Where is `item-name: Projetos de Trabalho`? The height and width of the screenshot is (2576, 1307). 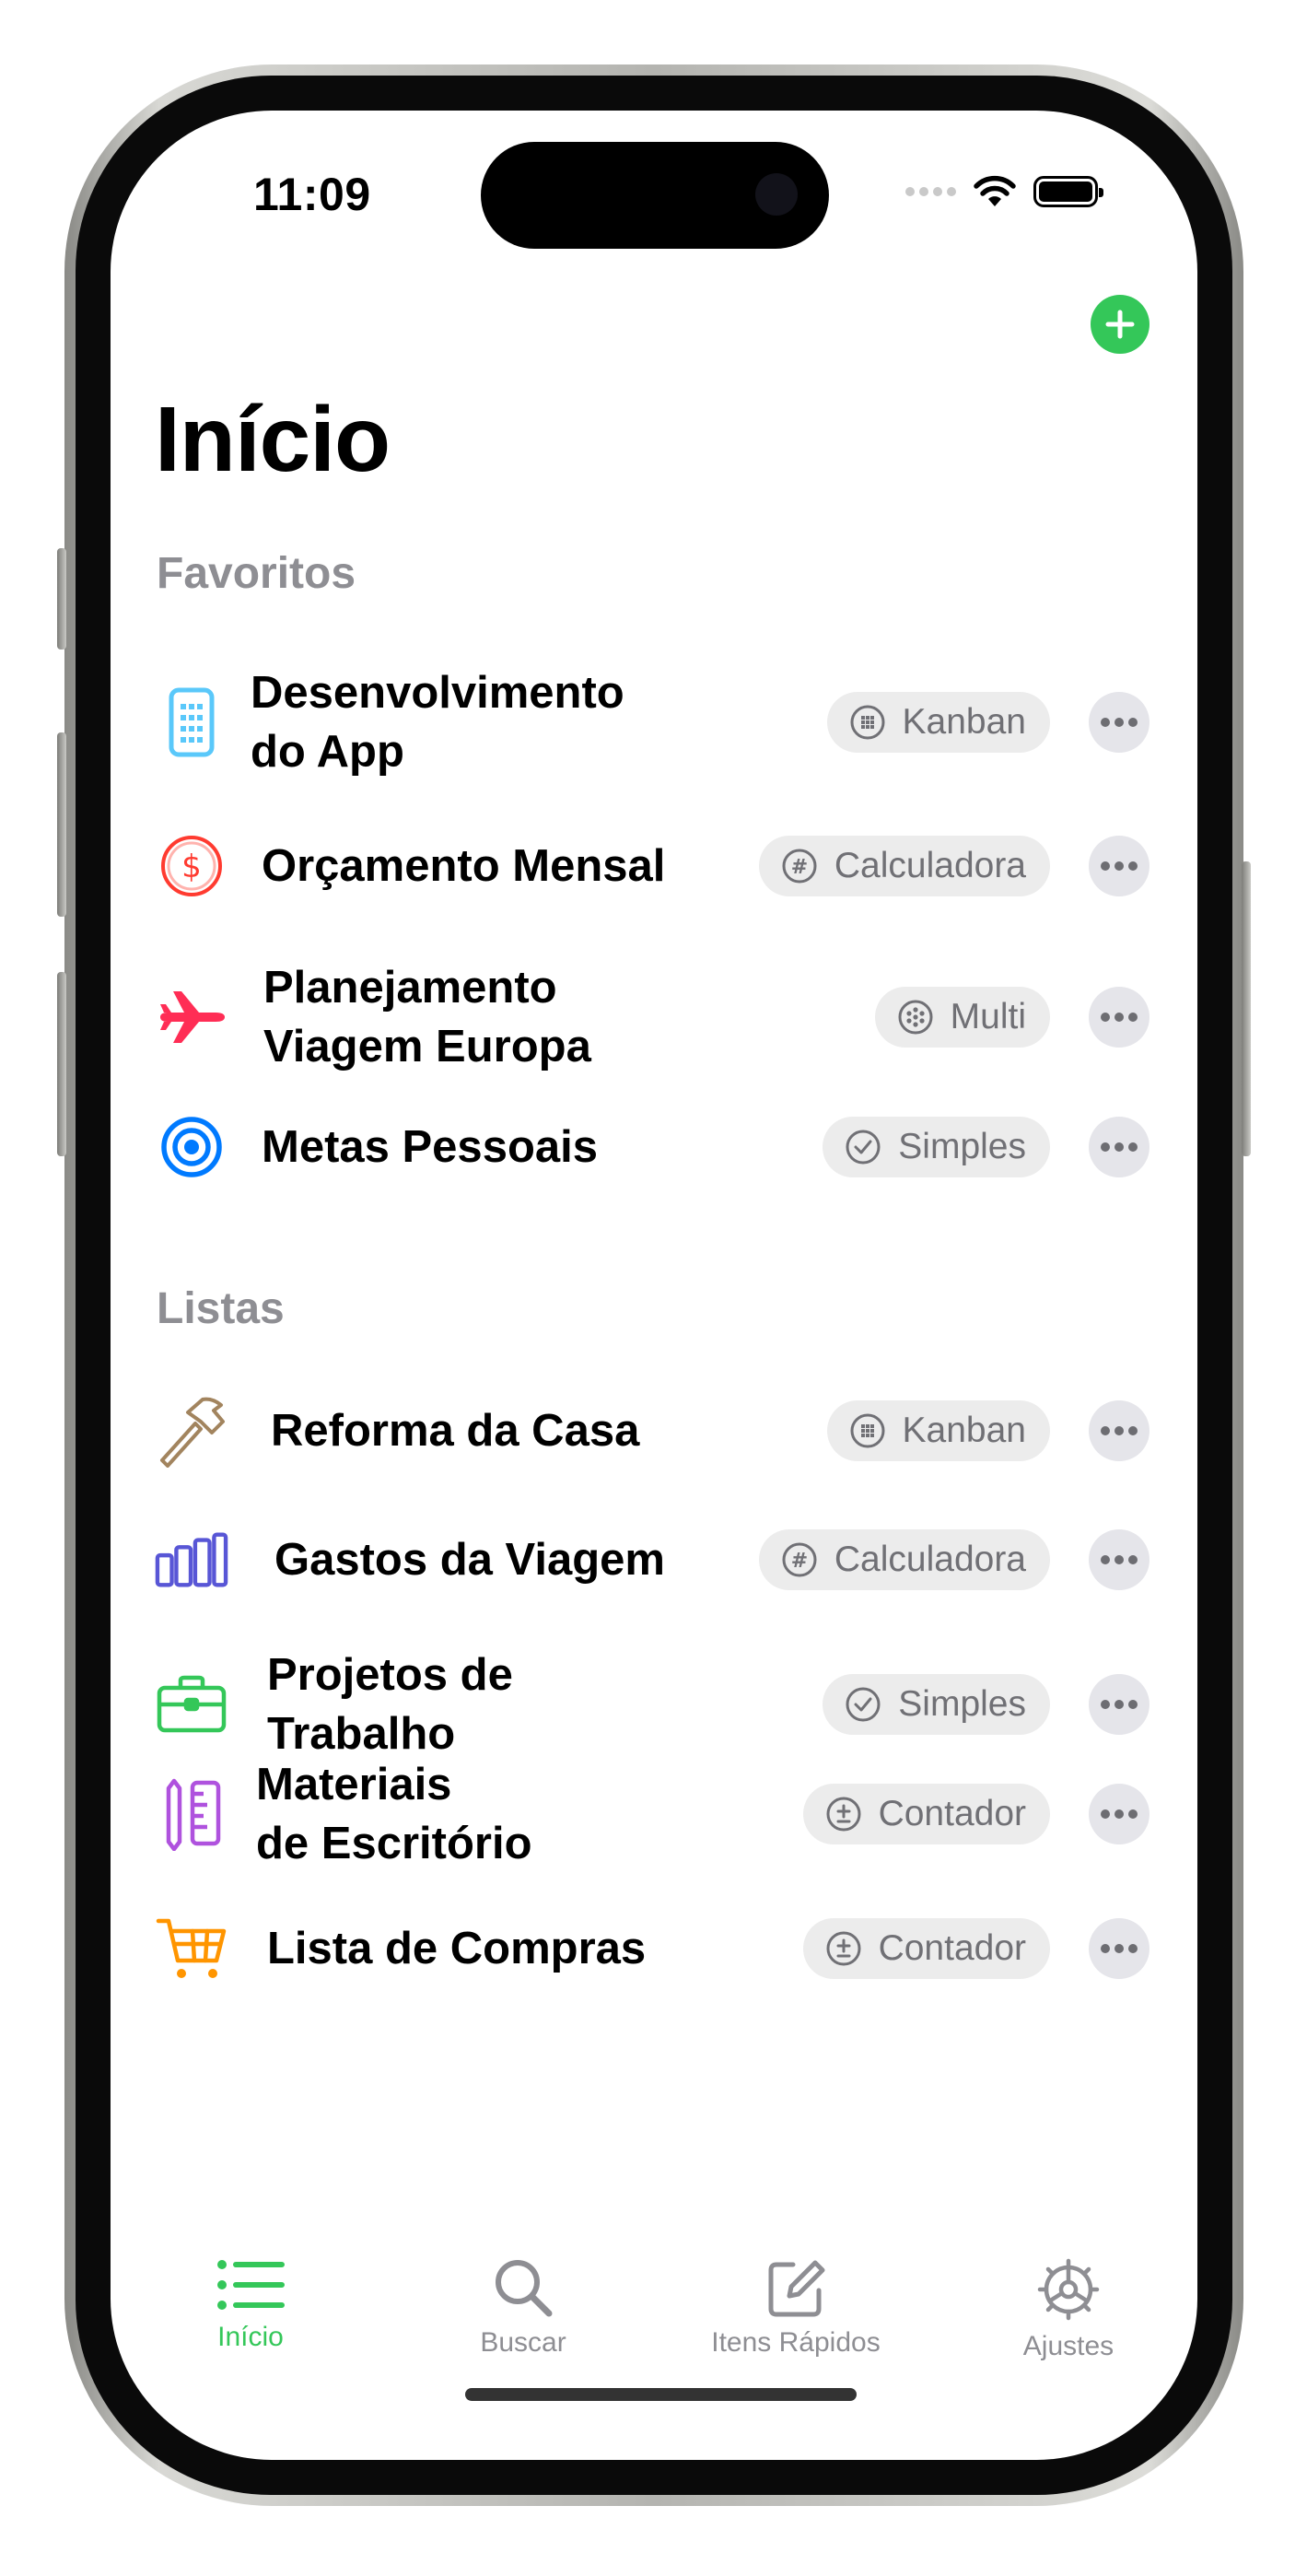
item-name: Projetos de Trabalho is located at coordinates (390, 1704).